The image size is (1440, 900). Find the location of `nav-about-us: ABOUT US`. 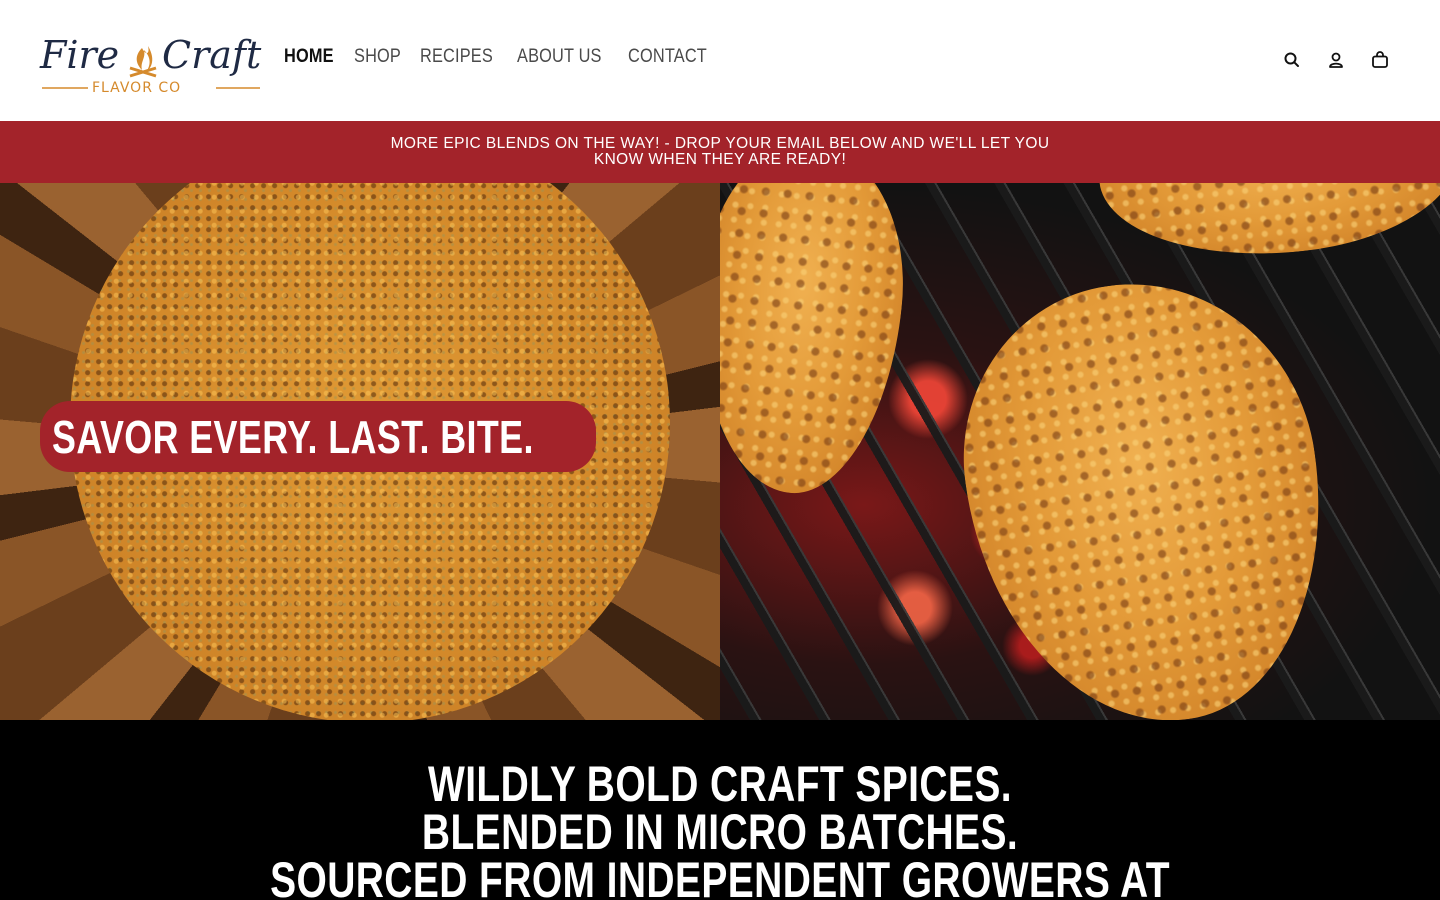

nav-about-us: ABOUT US is located at coordinates (559, 57).